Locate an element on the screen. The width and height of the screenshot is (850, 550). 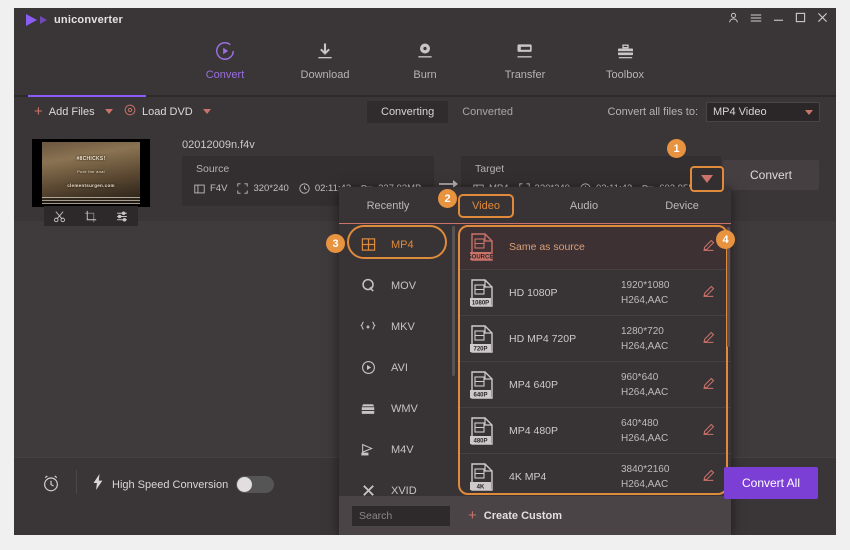
convert-all-to-group: Convert all files to: MP4 Video is located at coordinates (714, 112).